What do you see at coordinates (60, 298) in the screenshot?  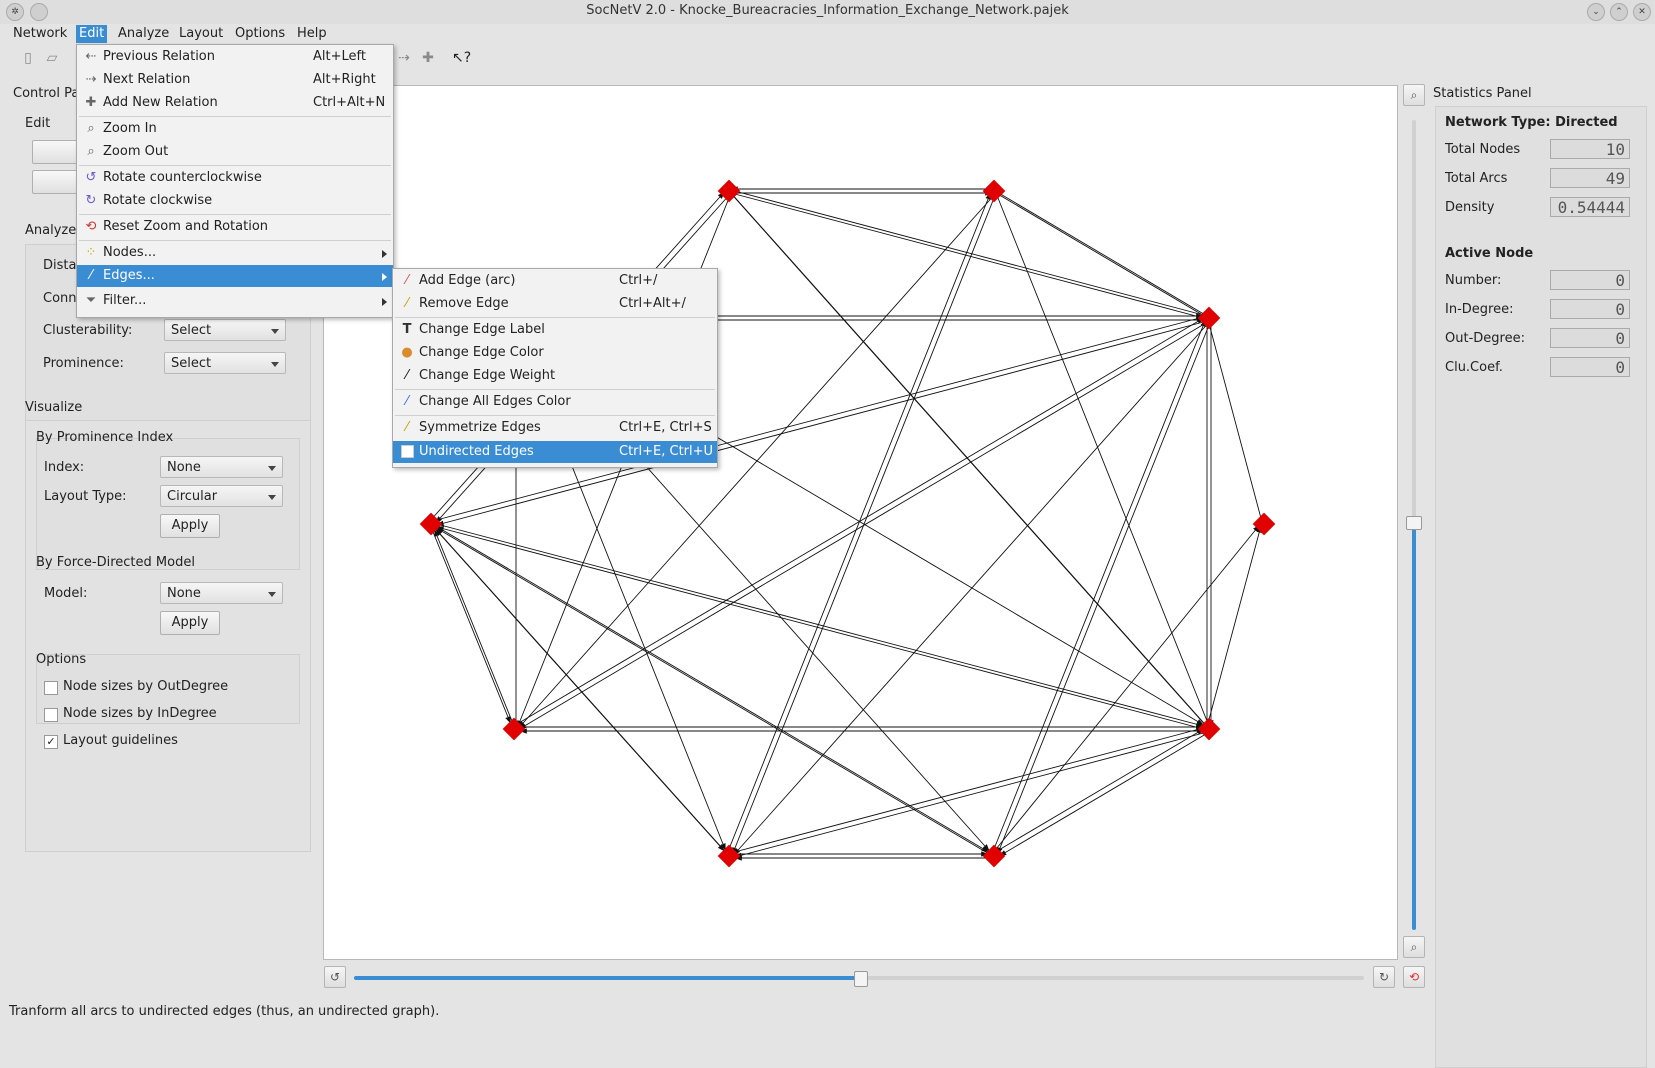 I see `connectivity-label: Conn` at bounding box center [60, 298].